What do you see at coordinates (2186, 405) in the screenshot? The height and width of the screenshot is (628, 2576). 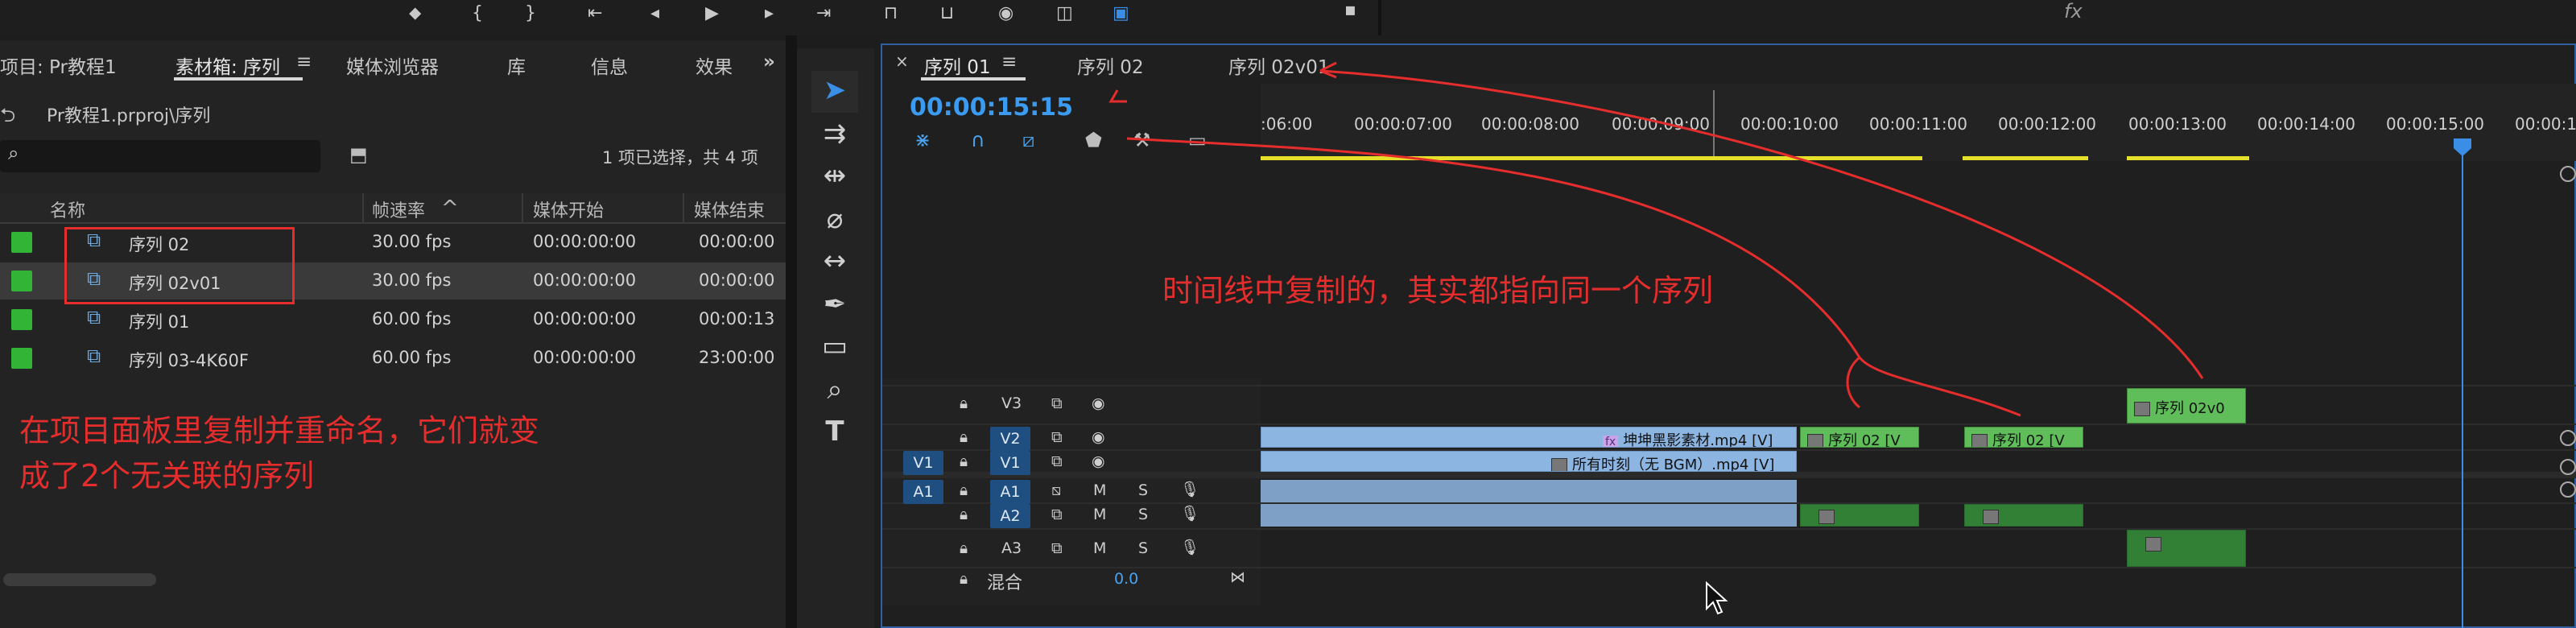 I see `nested-sequence-clip: 序列 02v0` at bounding box center [2186, 405].